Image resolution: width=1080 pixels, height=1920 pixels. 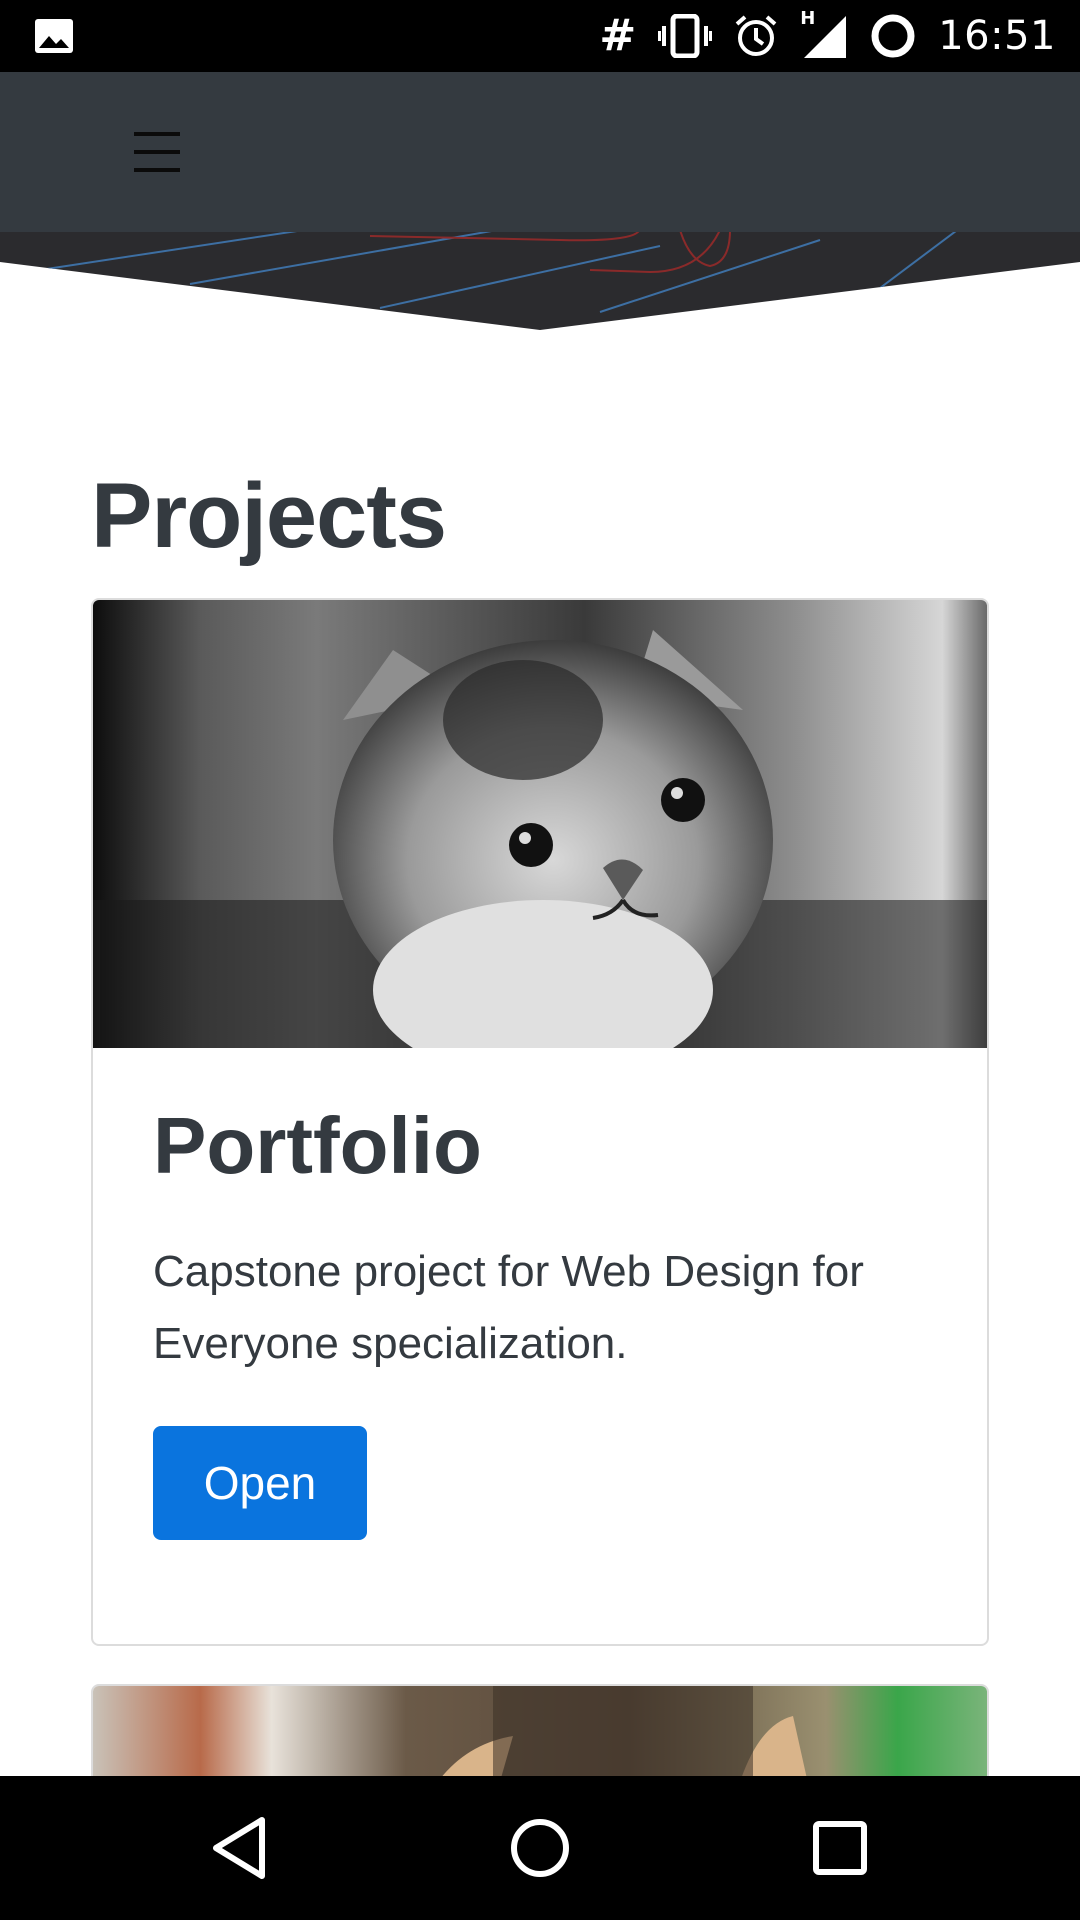 What do you see at coordinates (540, 36) in the screenshot?
I see `status-bar: # H 16:51` at bounding box center [540, 36].